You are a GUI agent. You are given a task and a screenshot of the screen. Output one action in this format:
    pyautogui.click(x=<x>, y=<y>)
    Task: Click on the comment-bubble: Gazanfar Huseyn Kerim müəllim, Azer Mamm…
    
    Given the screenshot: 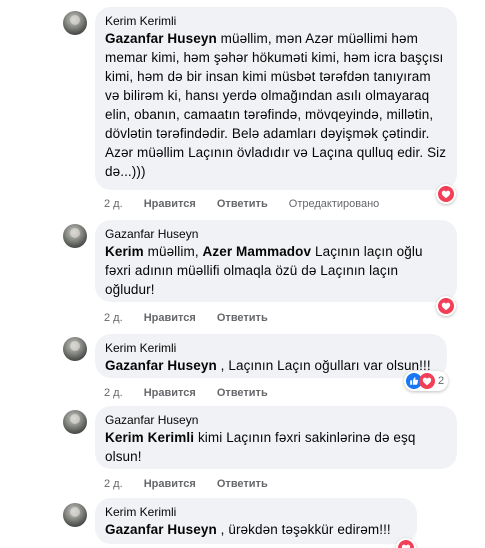 What is the action you would take?
    pyautogui.click(x=276, y=261)
    